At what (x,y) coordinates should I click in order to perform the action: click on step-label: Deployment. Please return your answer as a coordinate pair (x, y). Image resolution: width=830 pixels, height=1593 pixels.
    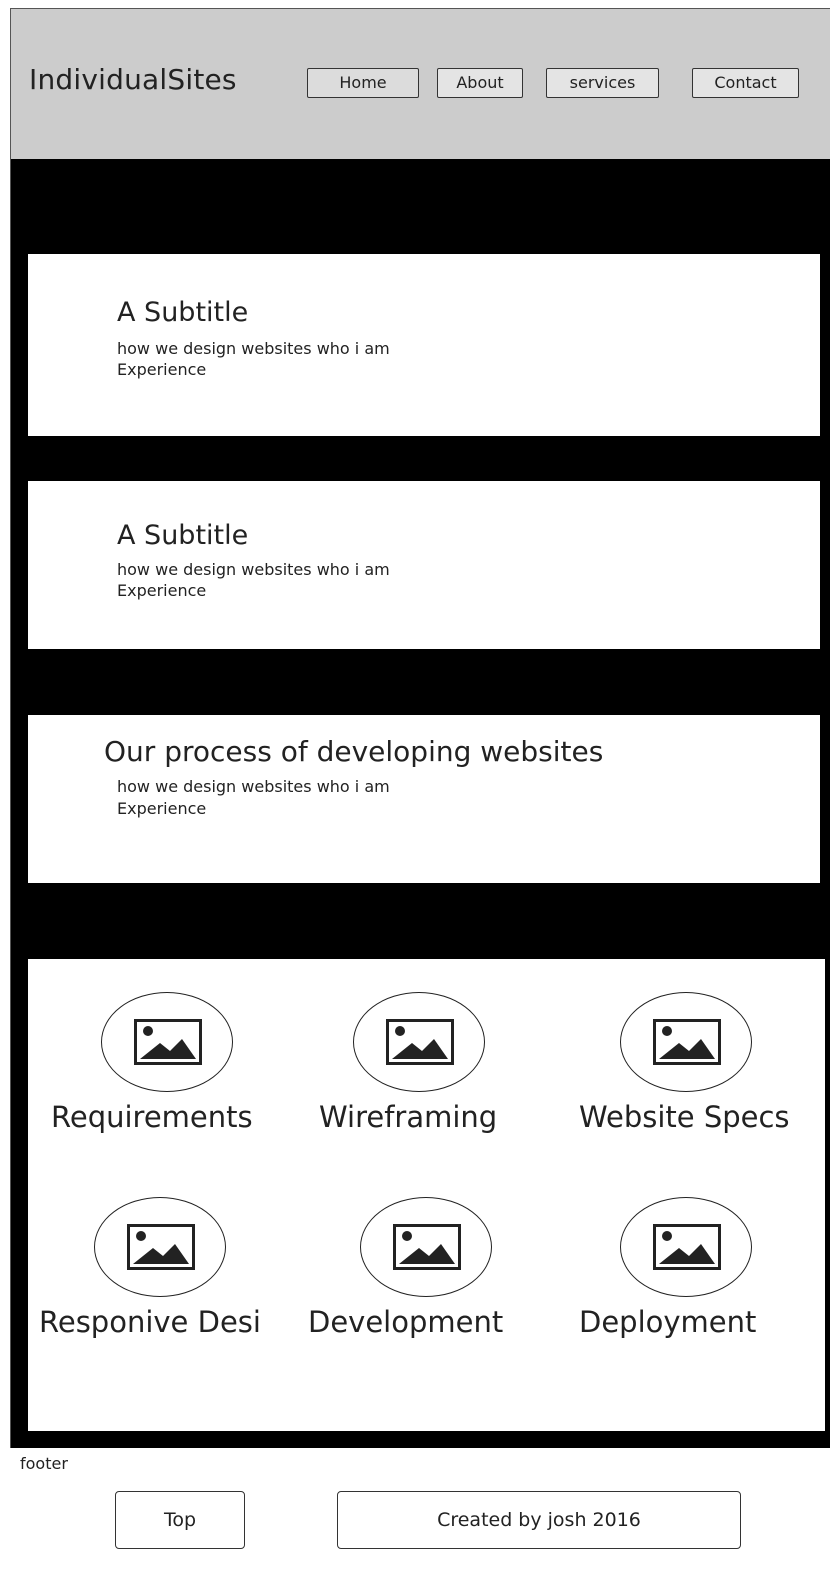
    Looking at the image, I should click on (668, 1322).